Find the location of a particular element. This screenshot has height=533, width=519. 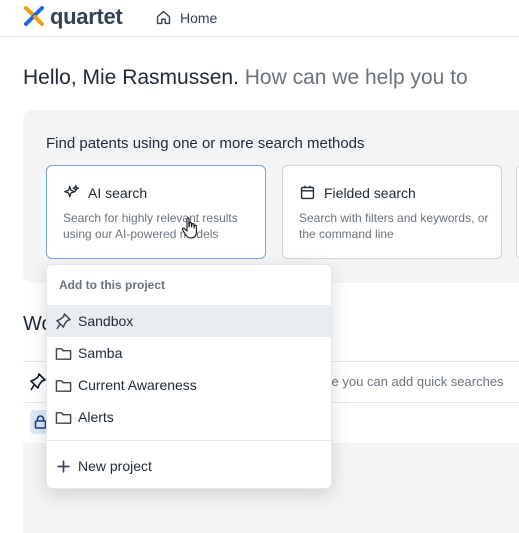

menu-item-sandbox: Sandbox is located at coordinates (189, 321).